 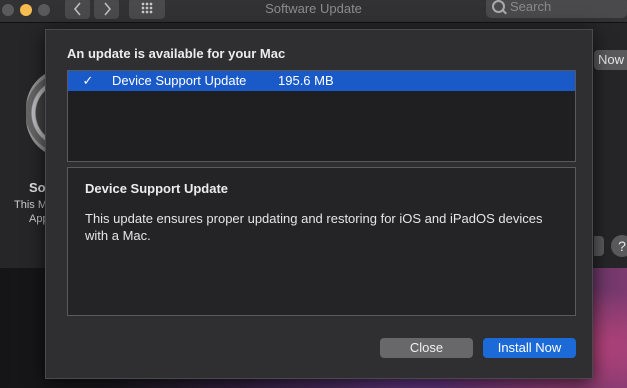 What do you see at coordinates (30, 205) in the screenshot?
I see `pane-subtitle-line1: This M` at bounding box center [30, 205].